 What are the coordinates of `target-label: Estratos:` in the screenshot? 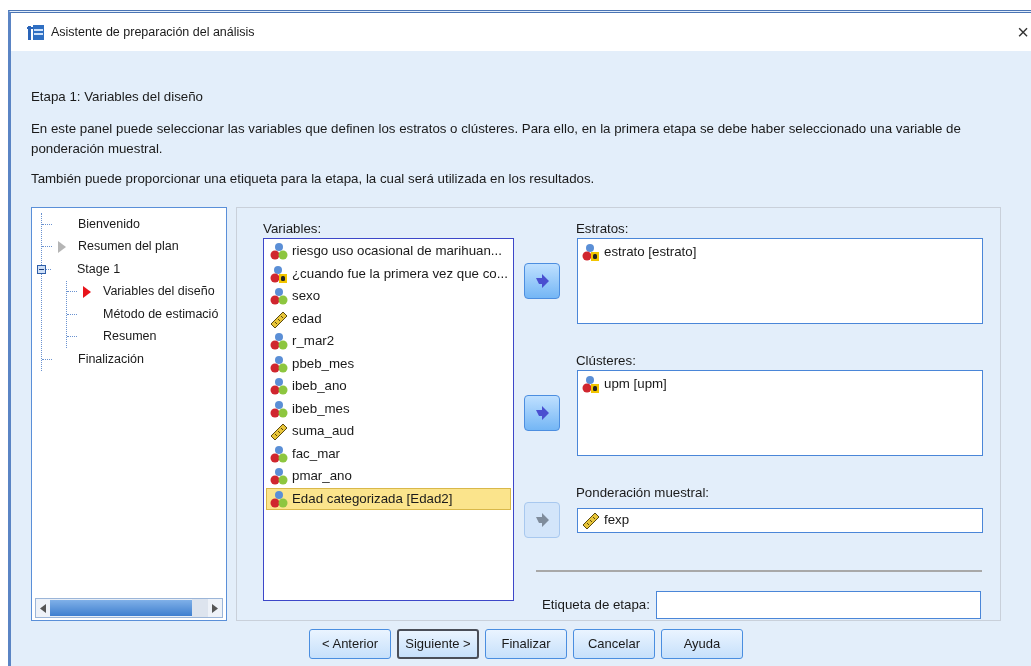 It's located at (603, 229).